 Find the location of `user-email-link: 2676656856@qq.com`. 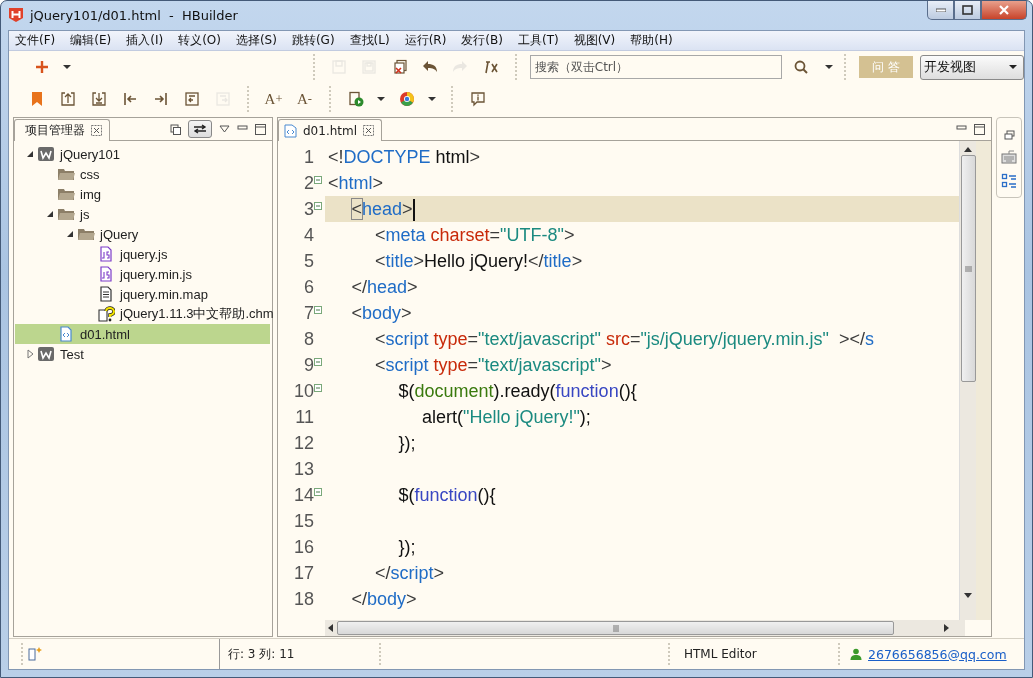

user-email-link: 2676656856@qq.com is located at coordinates (937, 654).